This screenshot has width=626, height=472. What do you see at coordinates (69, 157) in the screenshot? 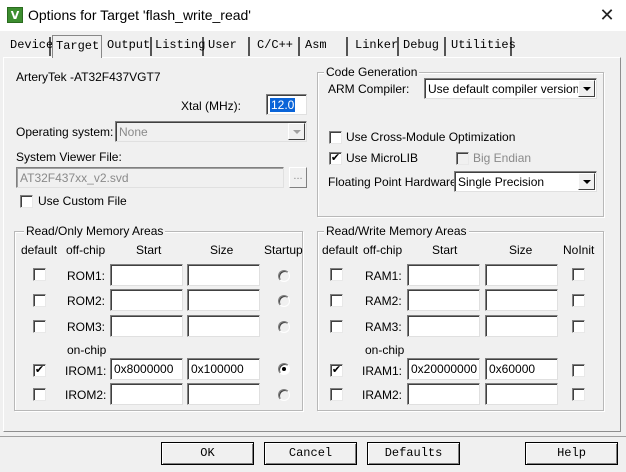
I see `svf-label: System Viewer File:` at bounding box center [69, 157].